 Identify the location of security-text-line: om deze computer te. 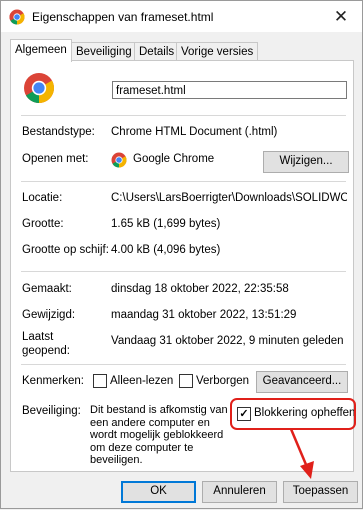
(142, 447).